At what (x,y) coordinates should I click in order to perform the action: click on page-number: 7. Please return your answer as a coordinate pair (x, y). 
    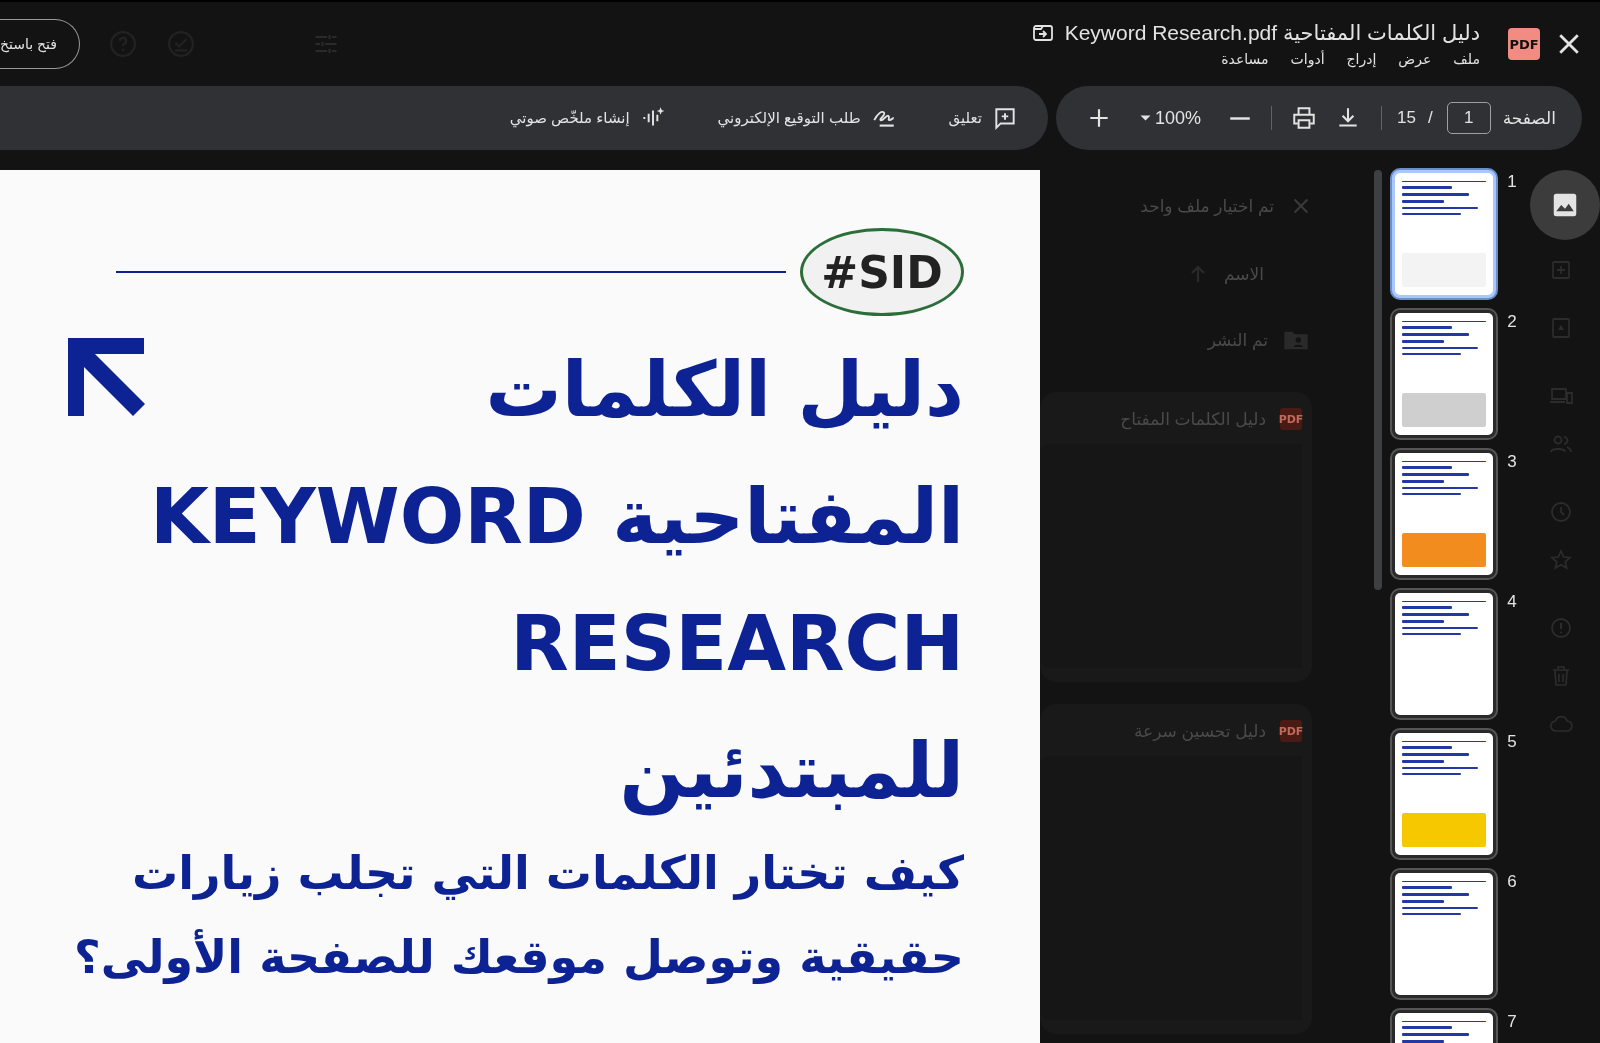
    Looking at the image, I should click on (1512, 1022).